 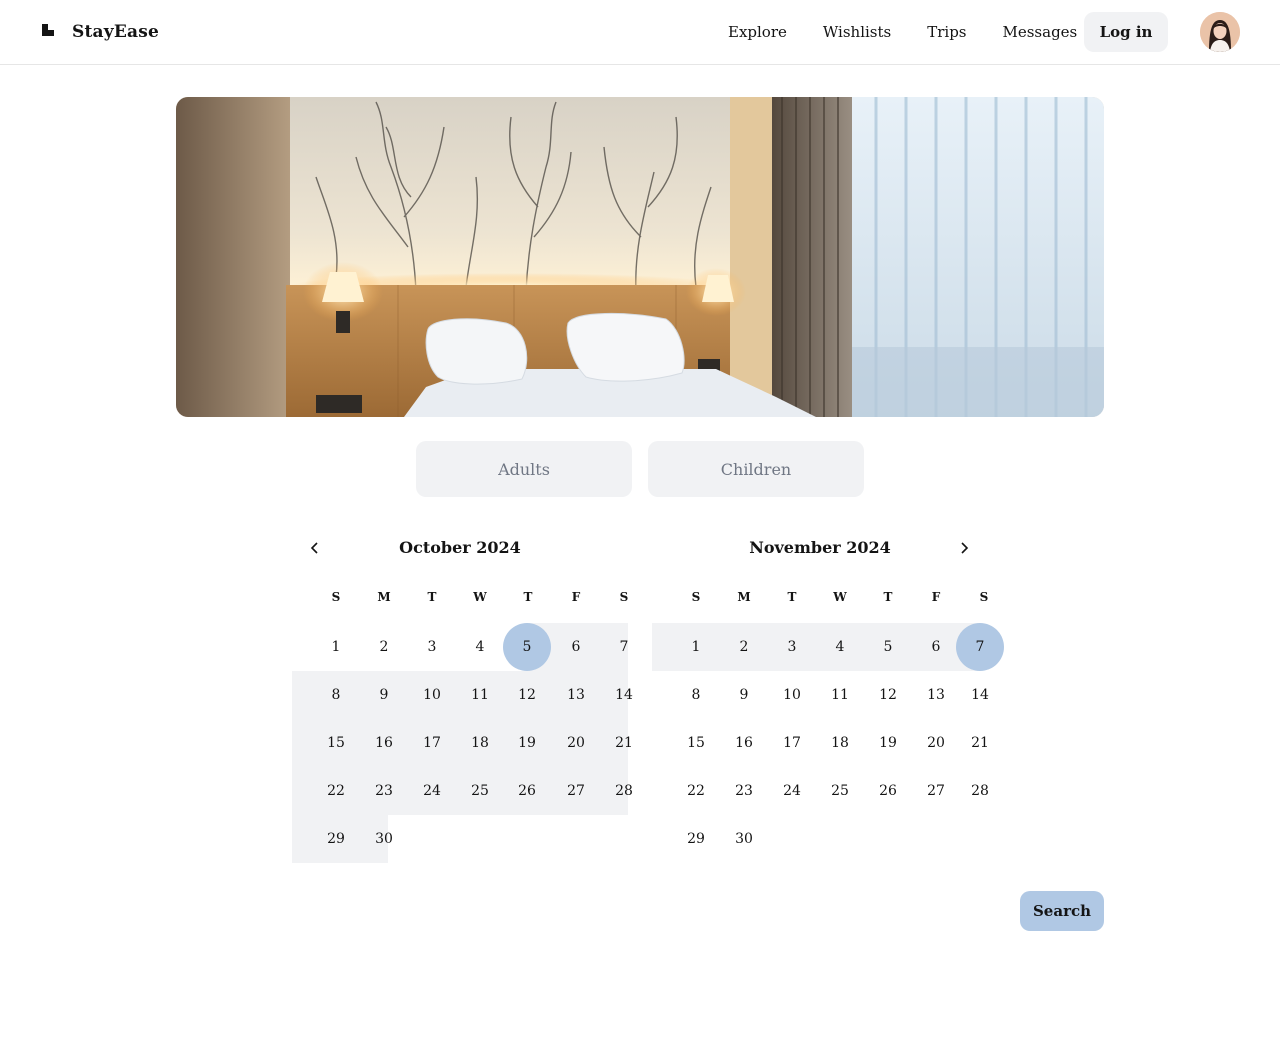 What do you see at coordinates (1062, 911) in the screenshot?
I see `search-button: Search` at bounding box center [1062, 911].